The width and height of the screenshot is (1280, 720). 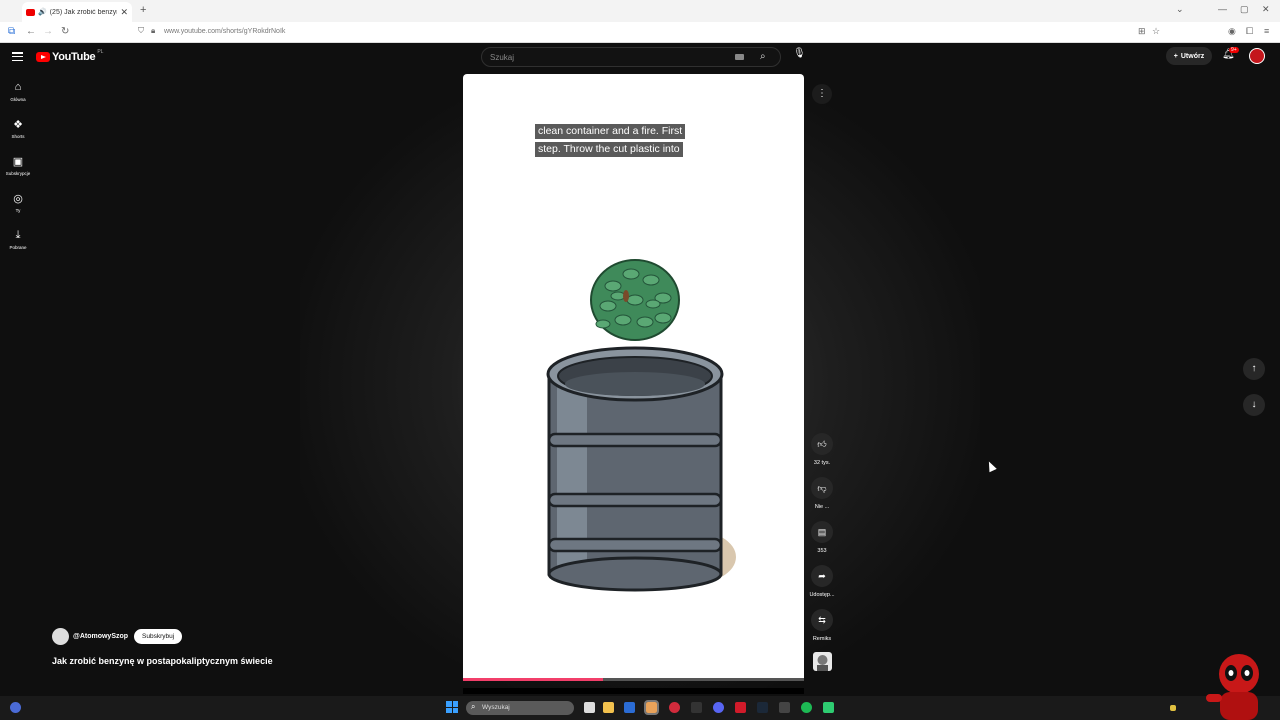 I want to click on taskbar-search: ⌕ Wyszukaj, so click(x=520, y=708).